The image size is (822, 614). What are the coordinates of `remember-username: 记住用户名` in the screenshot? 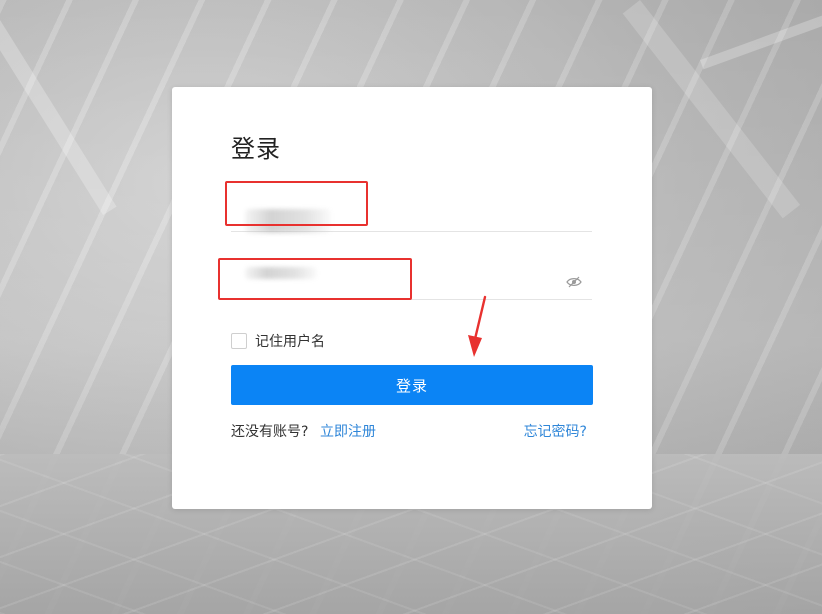 It's located at (278, 341).